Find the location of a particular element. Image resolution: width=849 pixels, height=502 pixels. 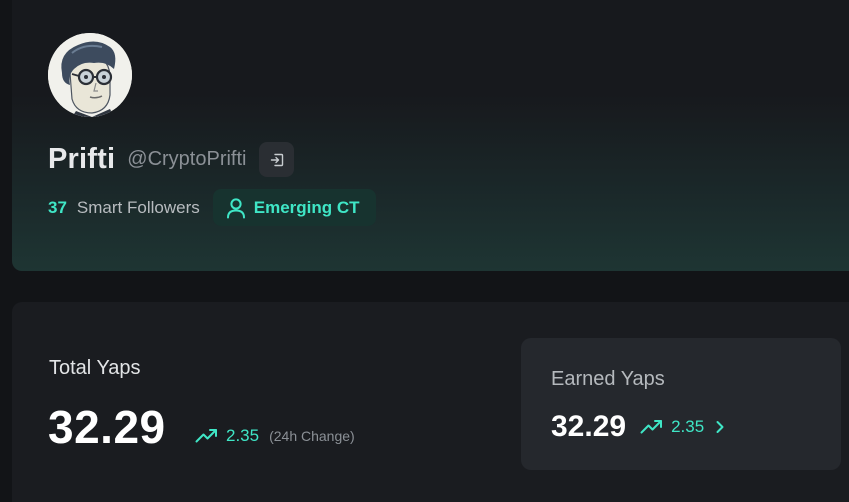

avatar is located at coordinates (90, 75).